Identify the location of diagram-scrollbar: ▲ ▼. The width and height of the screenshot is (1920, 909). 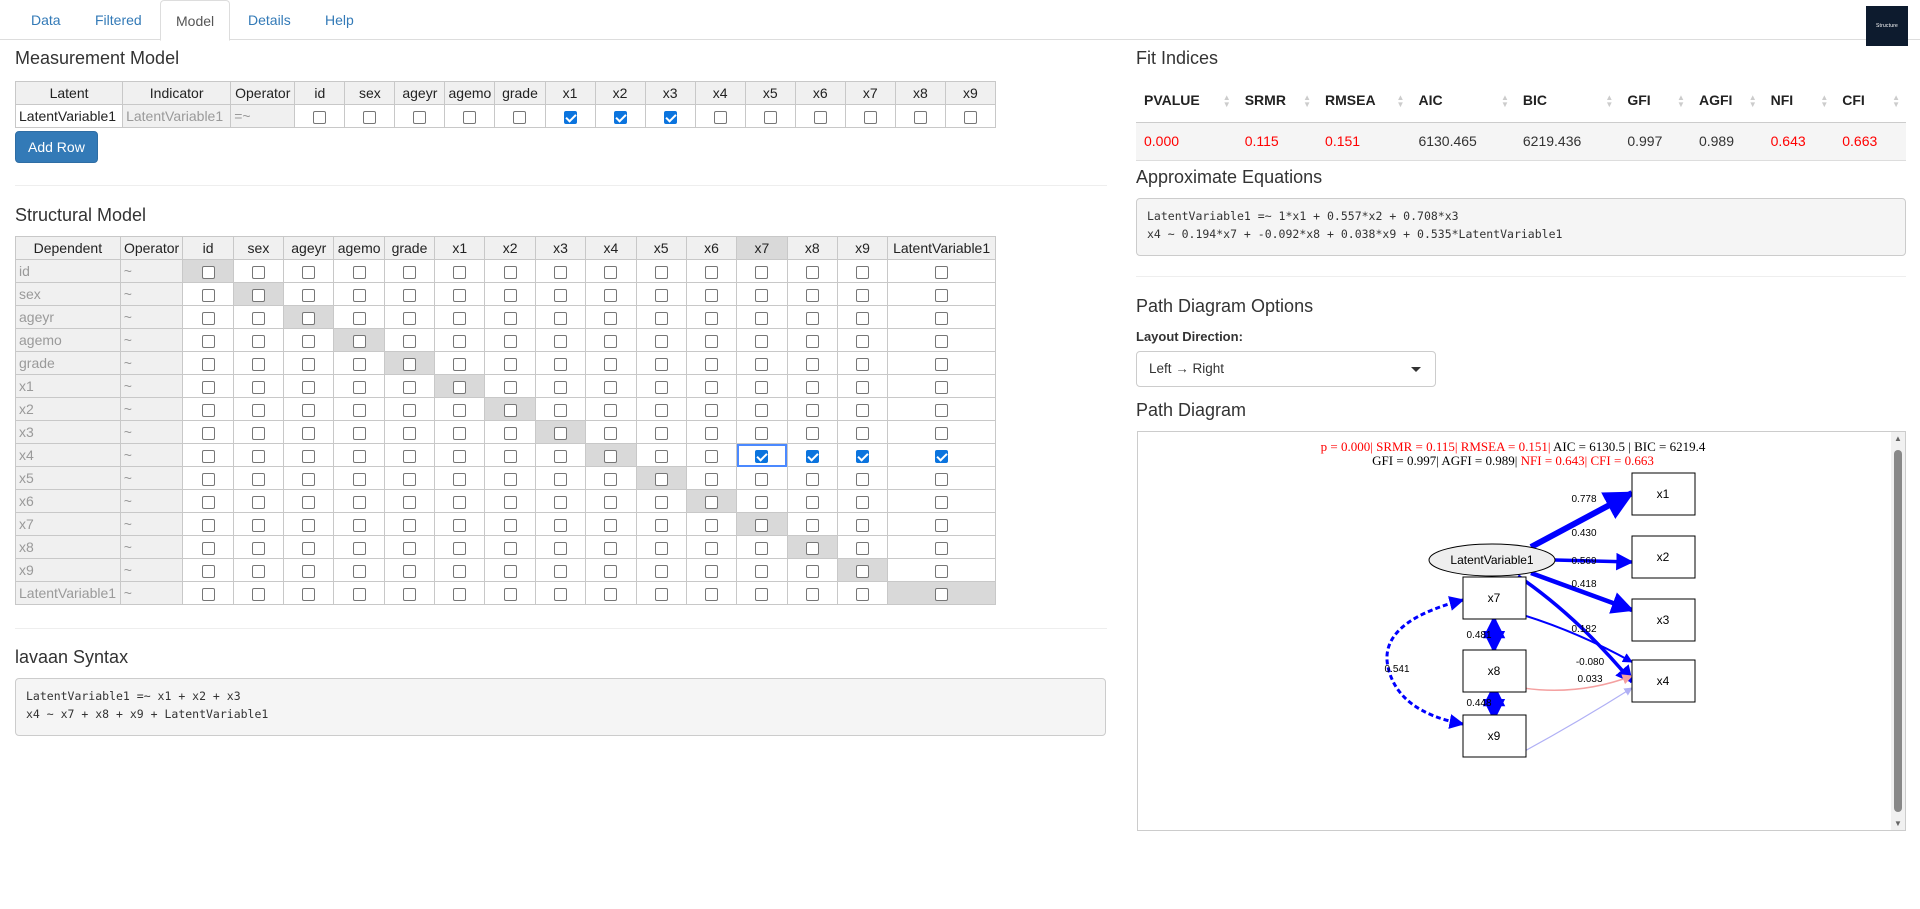
(1898, 631).